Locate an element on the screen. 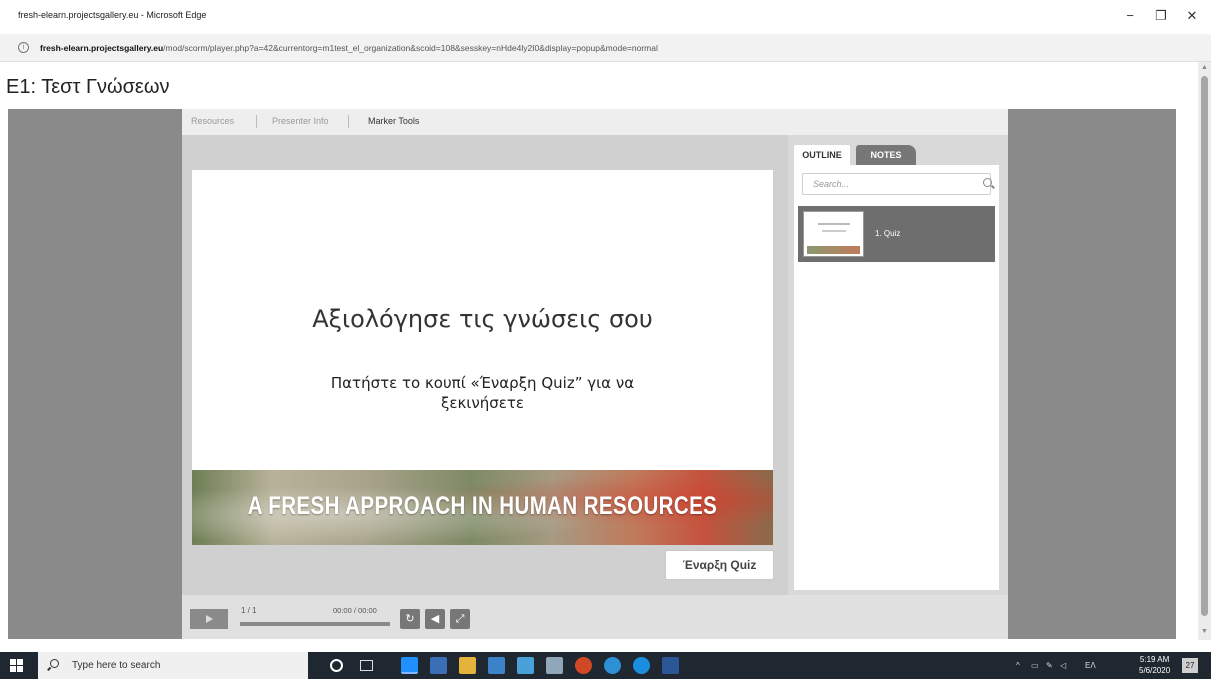 The image size is (1211, 679). url-host: fresh-elearn.projectsgallery.eu is located at coordinates (102, 48).